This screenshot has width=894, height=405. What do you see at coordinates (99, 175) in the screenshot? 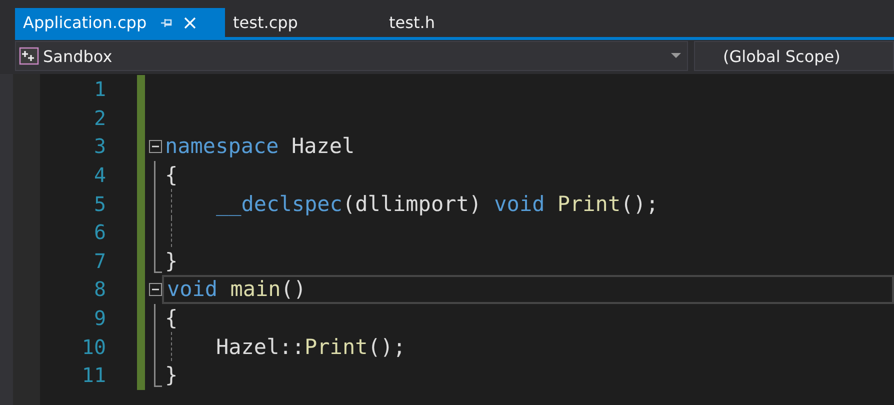
I see `line-number: 4` at bounding box center [99, 175].